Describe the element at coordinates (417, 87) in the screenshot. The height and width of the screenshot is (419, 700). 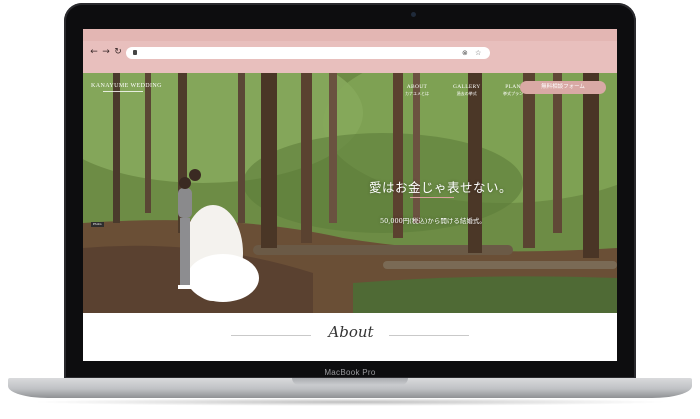
I see `nav-item-label: ABOUT` at that location.